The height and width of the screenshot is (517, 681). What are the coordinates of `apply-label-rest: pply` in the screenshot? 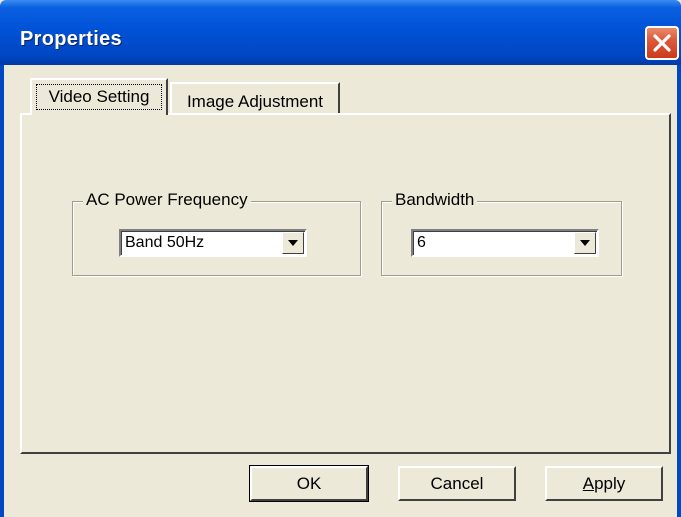 It's located at (610, 483).